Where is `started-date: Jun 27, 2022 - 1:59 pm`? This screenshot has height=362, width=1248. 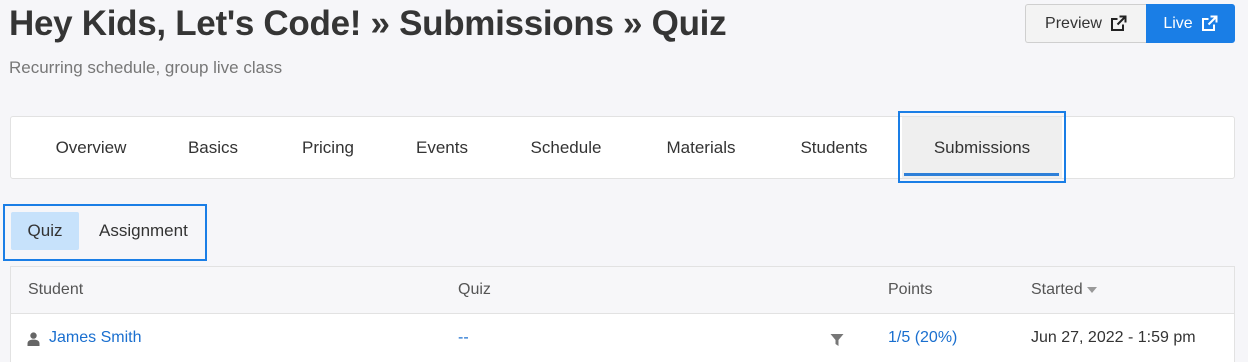
started-date: Jun 27, 2022 - 1:59 pm is located at coordinates (1113, 337).